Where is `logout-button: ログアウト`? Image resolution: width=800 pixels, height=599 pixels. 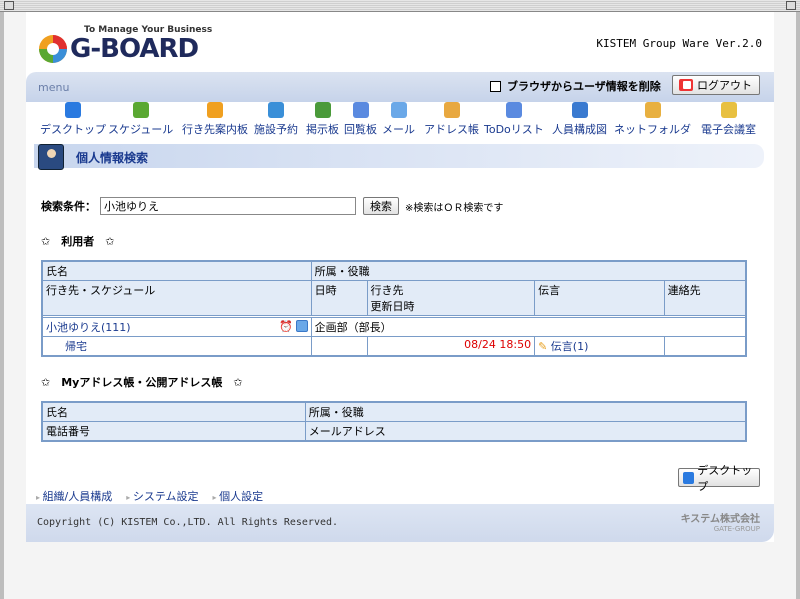
logout-button: ログアウト is located at coordinates (716, 85).